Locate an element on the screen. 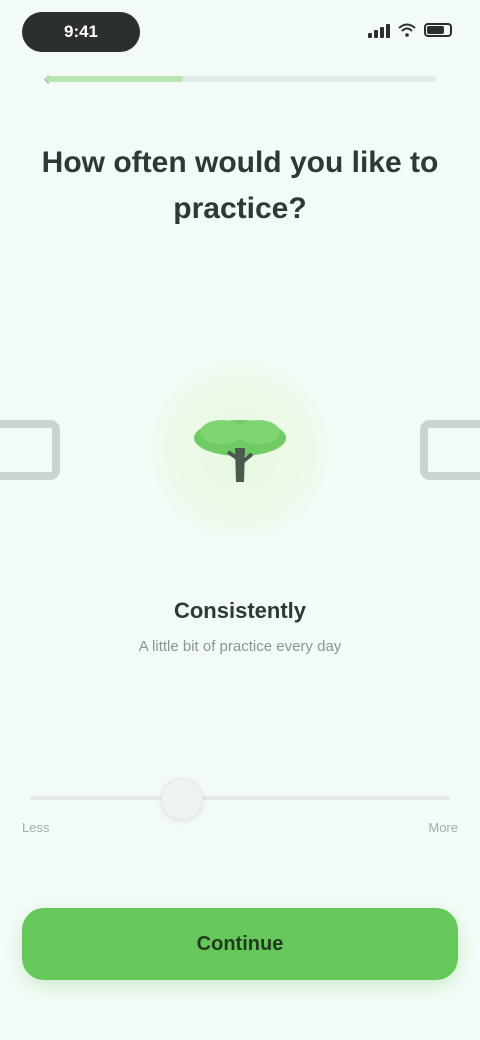 This screenshot has height=1040, width=480. option-title: Consistently is located at coordinates (240, 610).